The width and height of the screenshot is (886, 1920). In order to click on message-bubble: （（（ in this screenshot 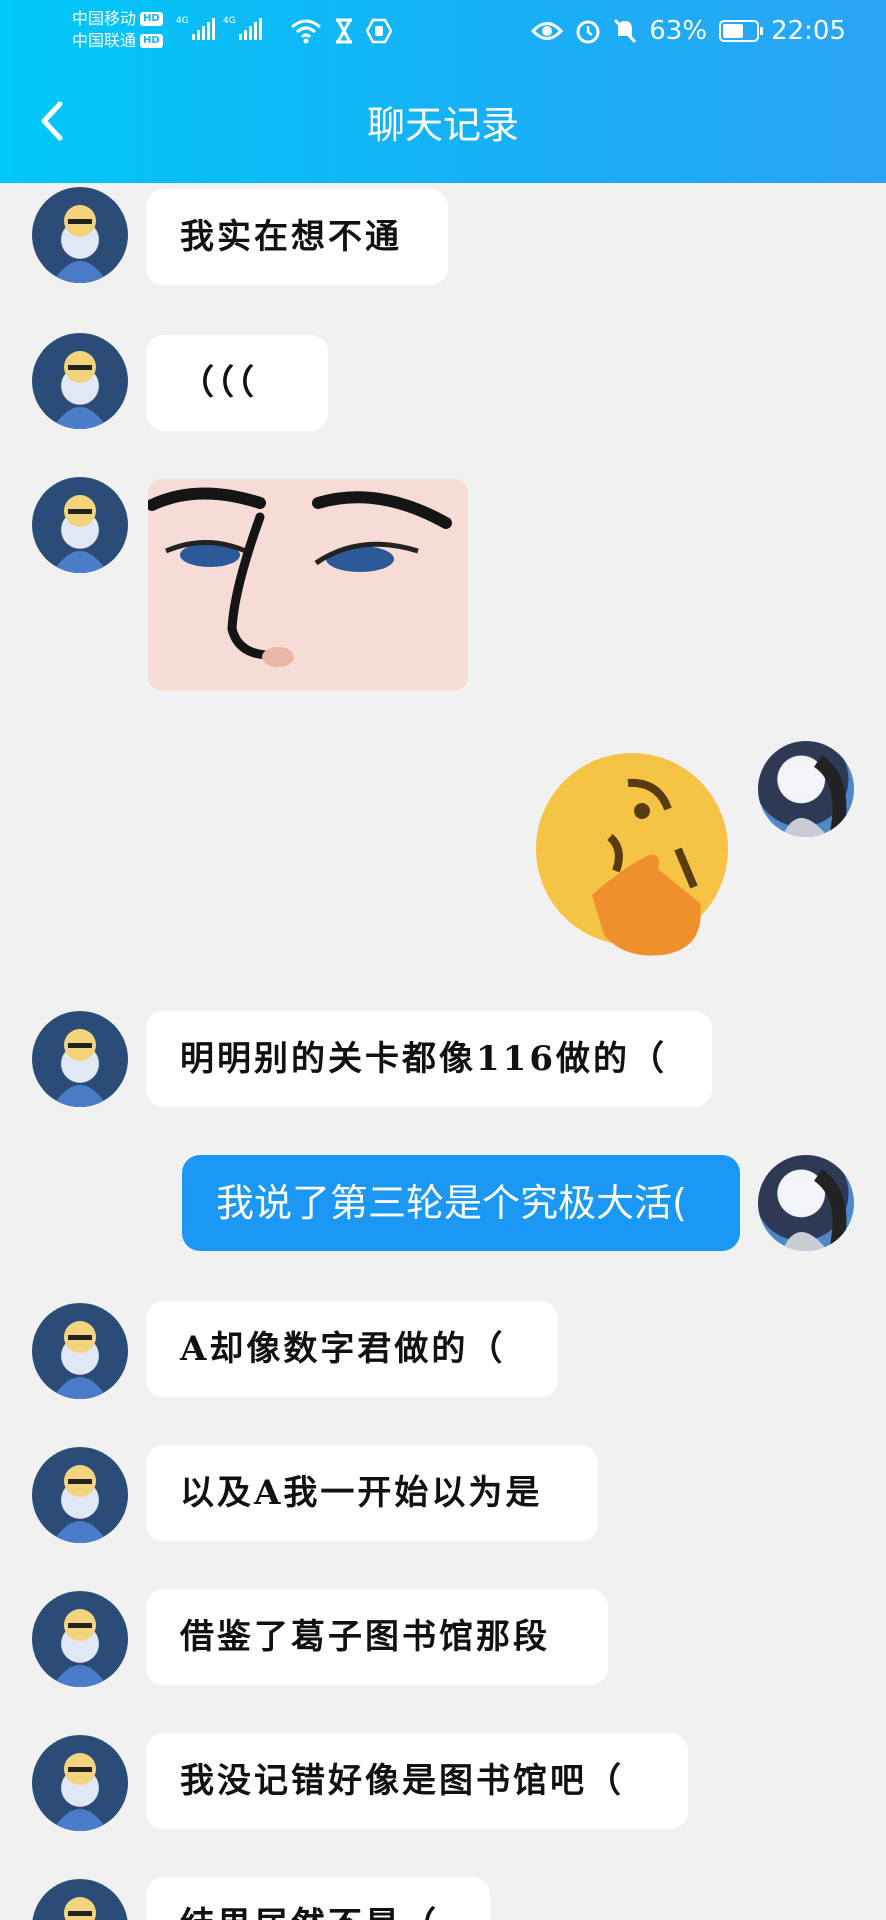, I will do `click(237, 383)`.